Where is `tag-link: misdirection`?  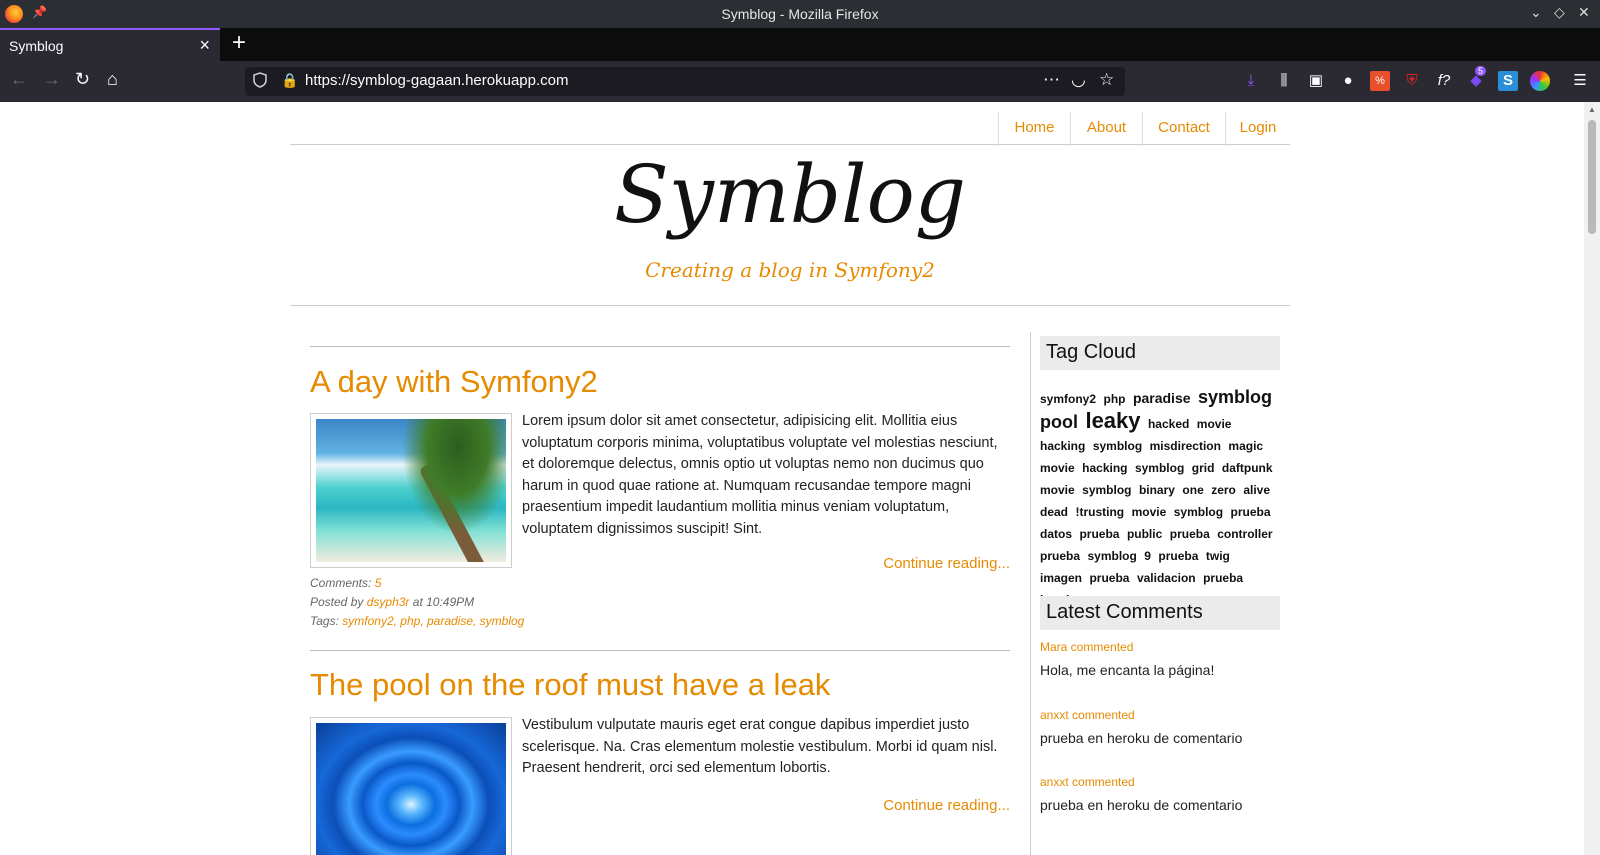 tag-link: misdirection is located at coordinates (1185, 446).